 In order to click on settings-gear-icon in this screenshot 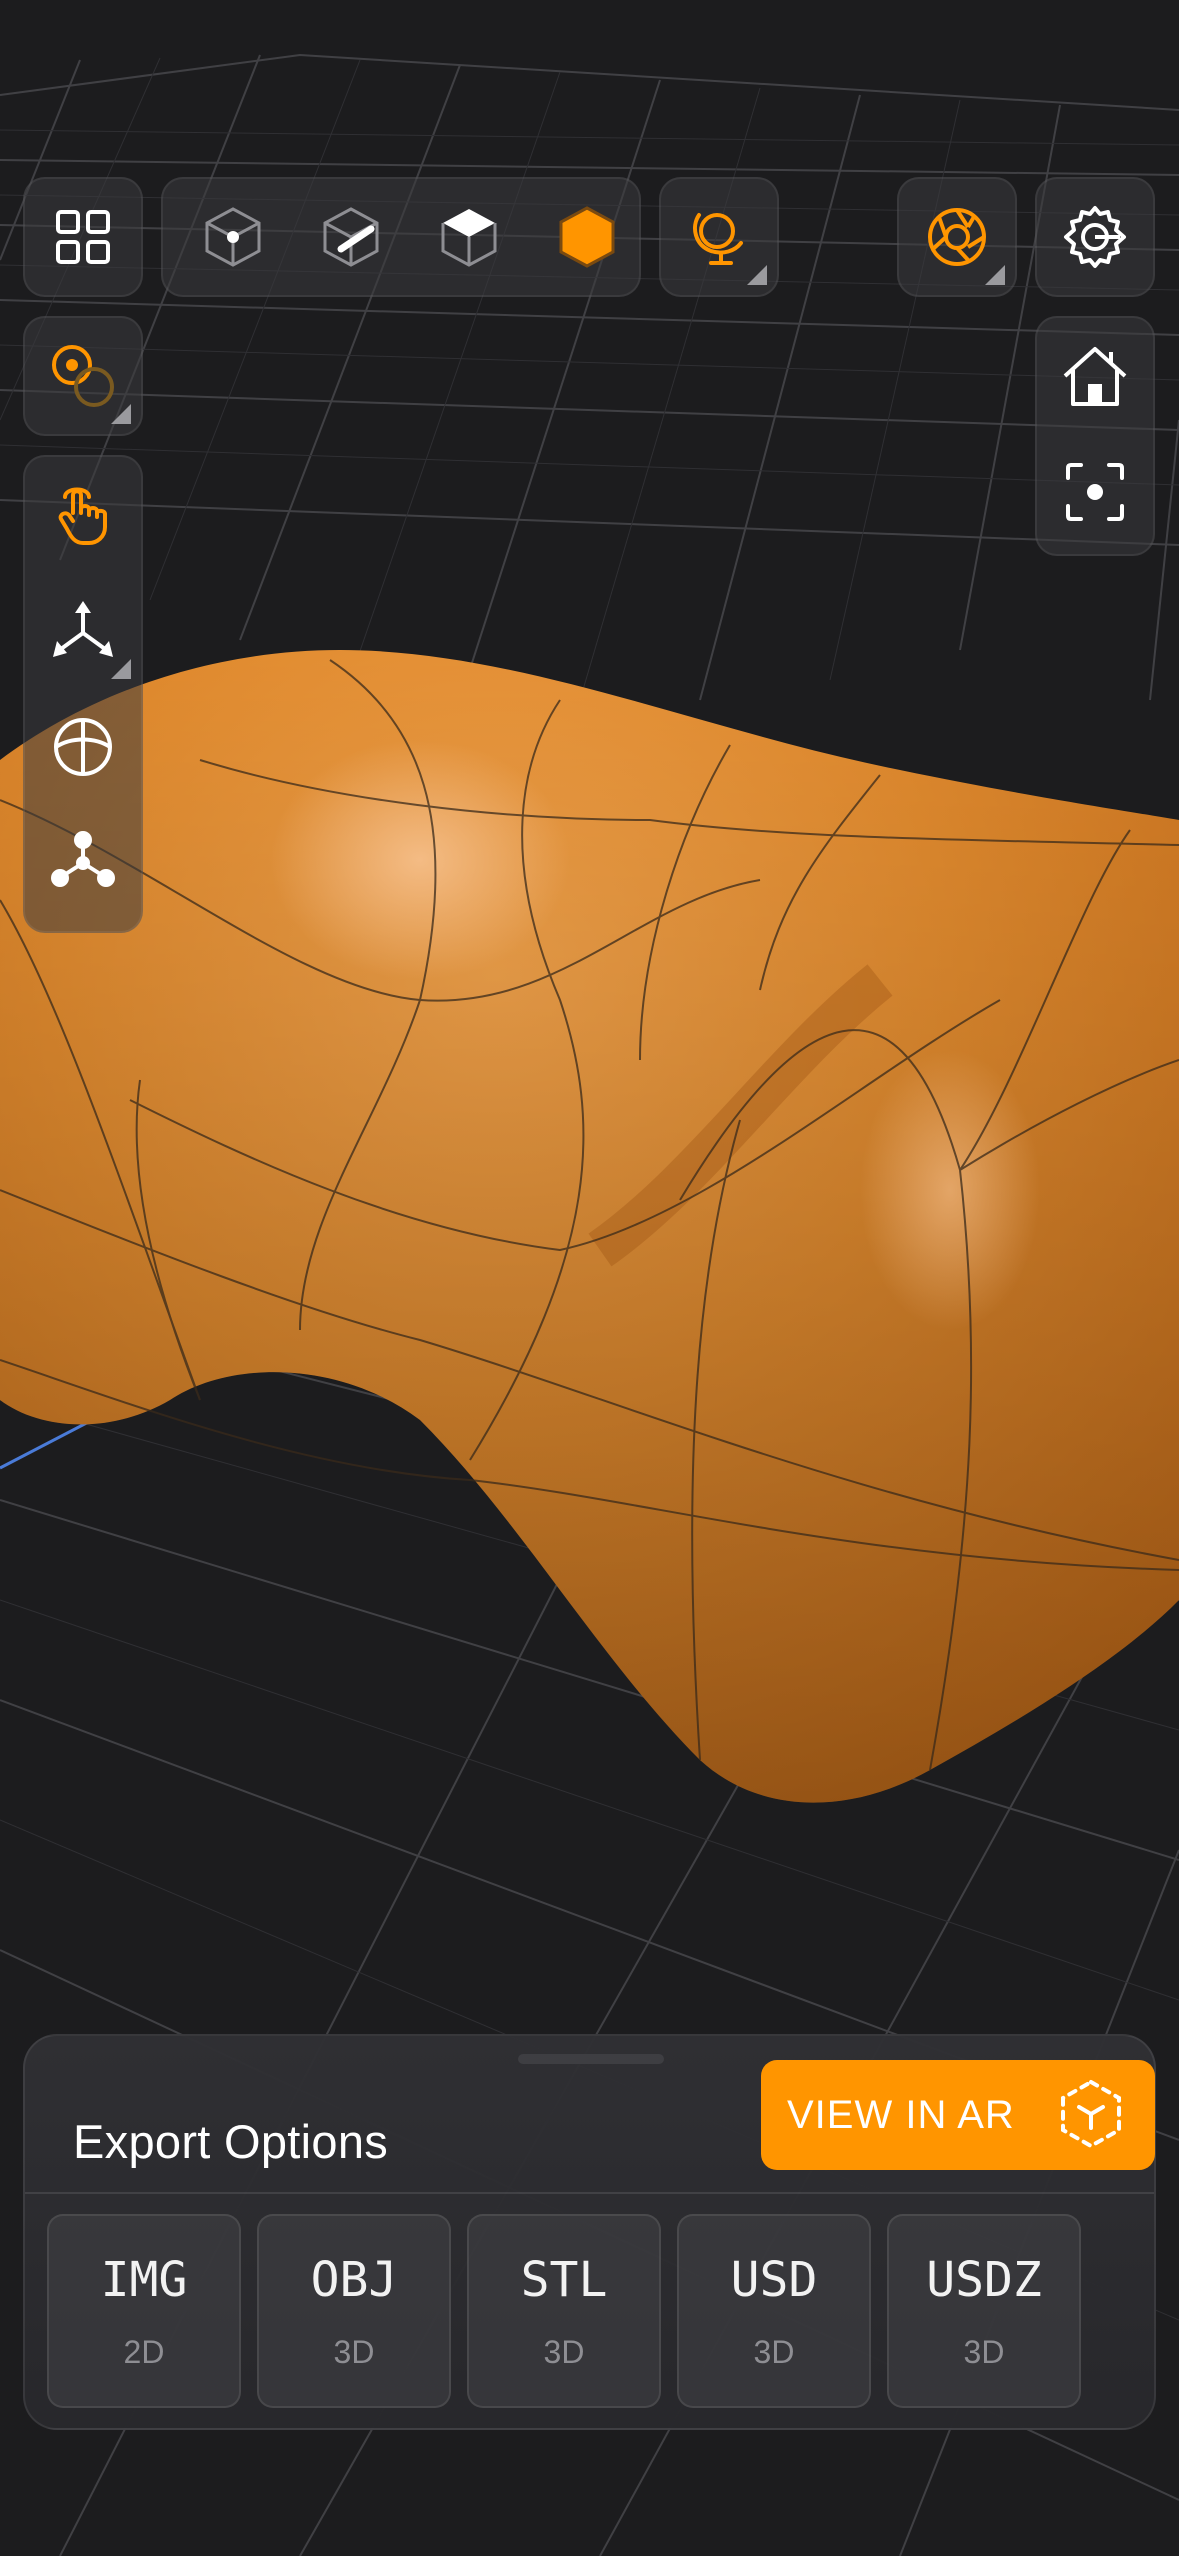, I will do `click(1095, 237)`.